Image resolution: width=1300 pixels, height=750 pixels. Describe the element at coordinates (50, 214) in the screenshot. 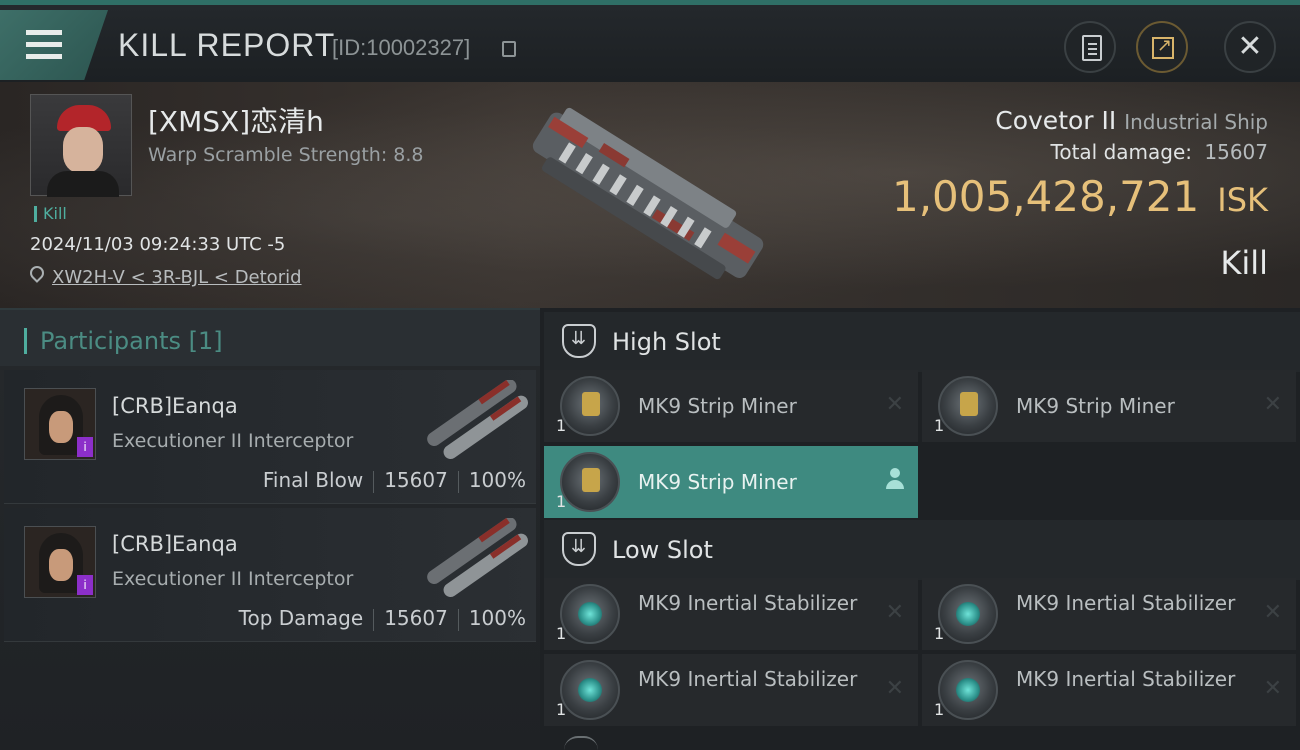

I see `kill-tag: Kill` at that location.